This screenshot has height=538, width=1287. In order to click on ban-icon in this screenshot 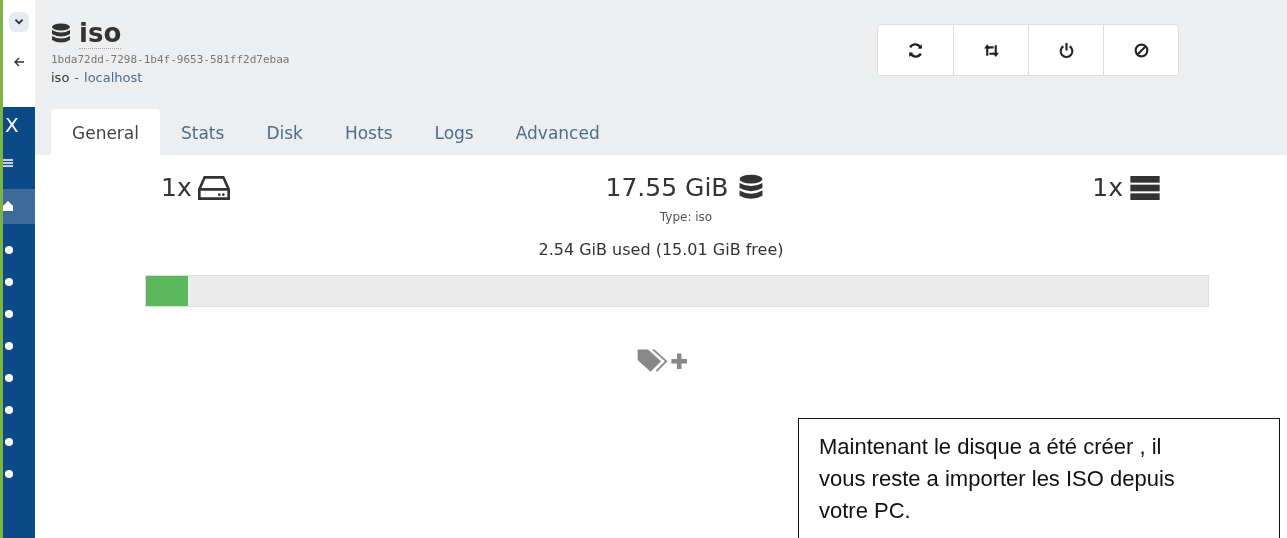, I will do `click(1141, 50)`.